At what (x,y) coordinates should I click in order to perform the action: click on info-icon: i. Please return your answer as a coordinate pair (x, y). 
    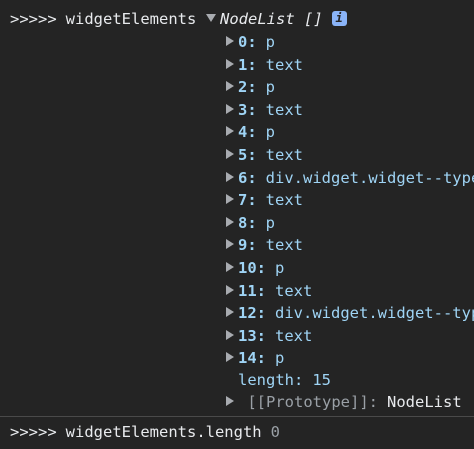
    Looking at the image, I should click on (339, 18).